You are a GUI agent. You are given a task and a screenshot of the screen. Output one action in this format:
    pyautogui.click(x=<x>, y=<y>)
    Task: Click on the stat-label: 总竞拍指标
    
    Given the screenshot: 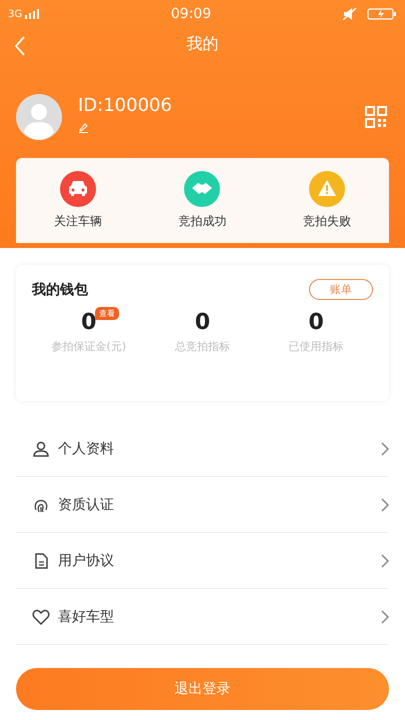 What is the action you would take?
    pyautogui.click(x=202, y=346)
    